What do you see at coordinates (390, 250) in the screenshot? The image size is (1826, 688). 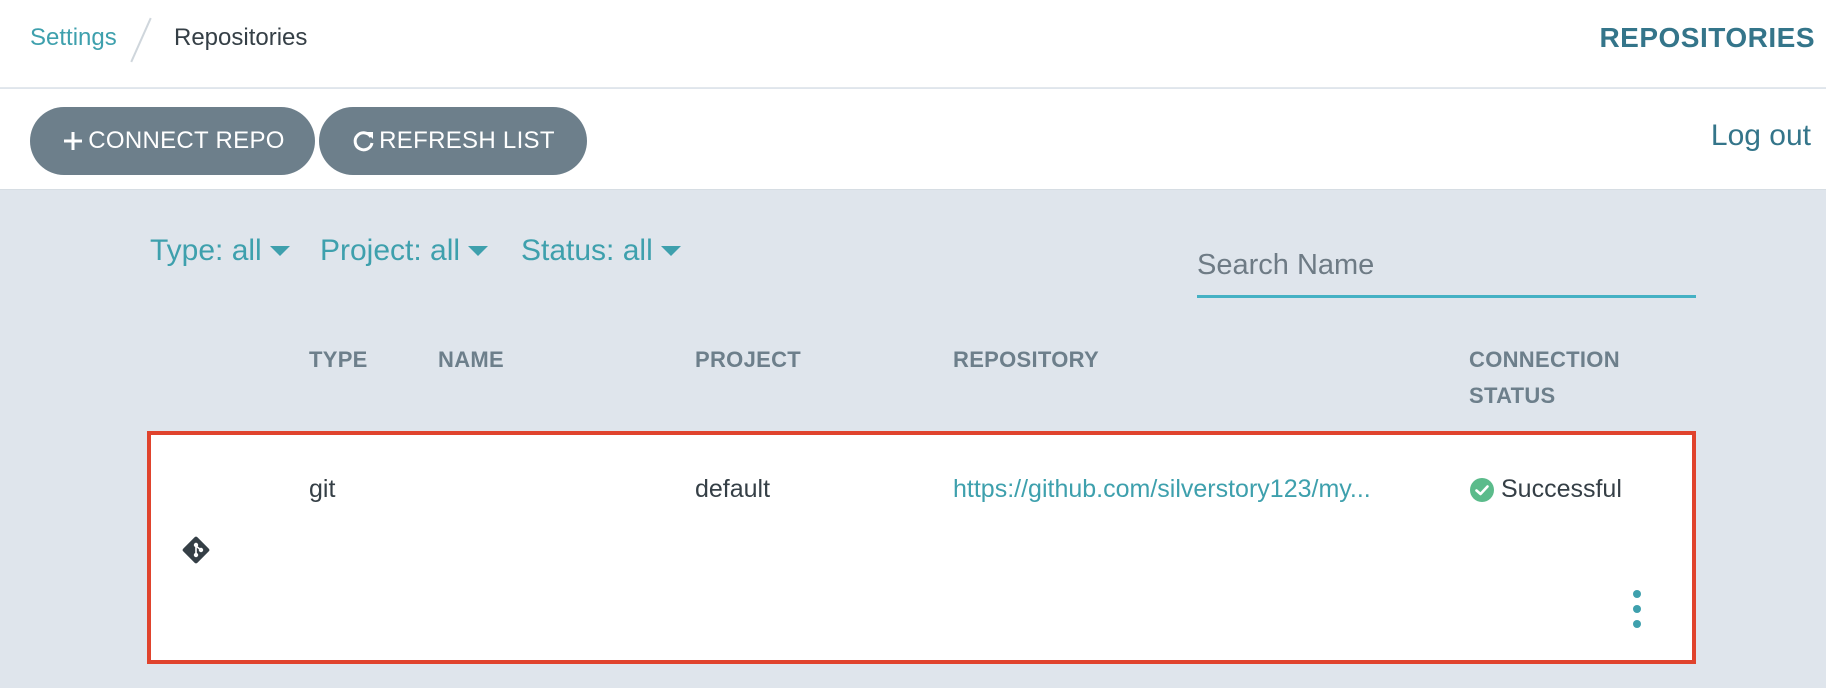 I see `project-filter-label: Project: all` at bounding box center [390, 250].